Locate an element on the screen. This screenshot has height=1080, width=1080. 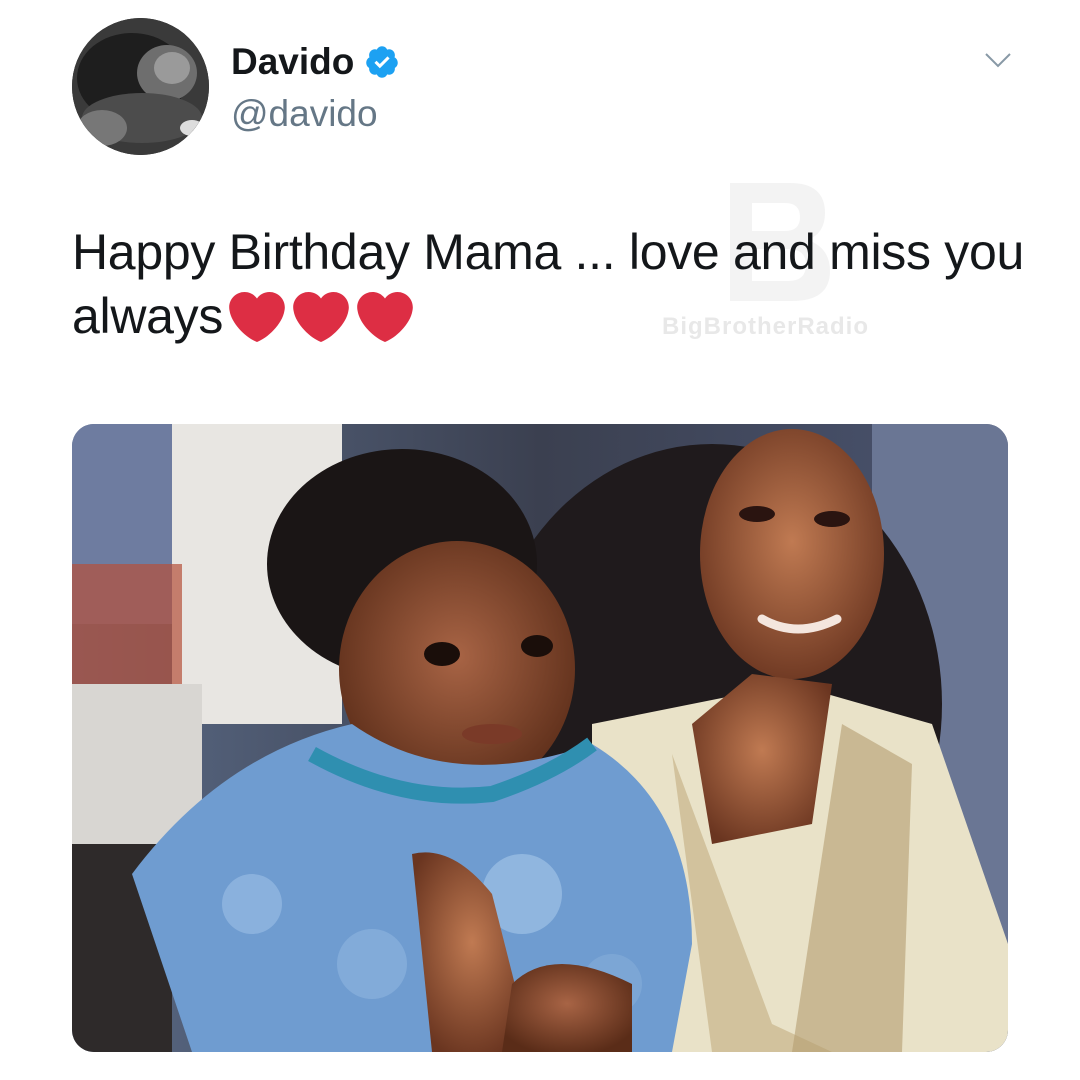
verified-badge-icon is located at coordinates (382, 62).